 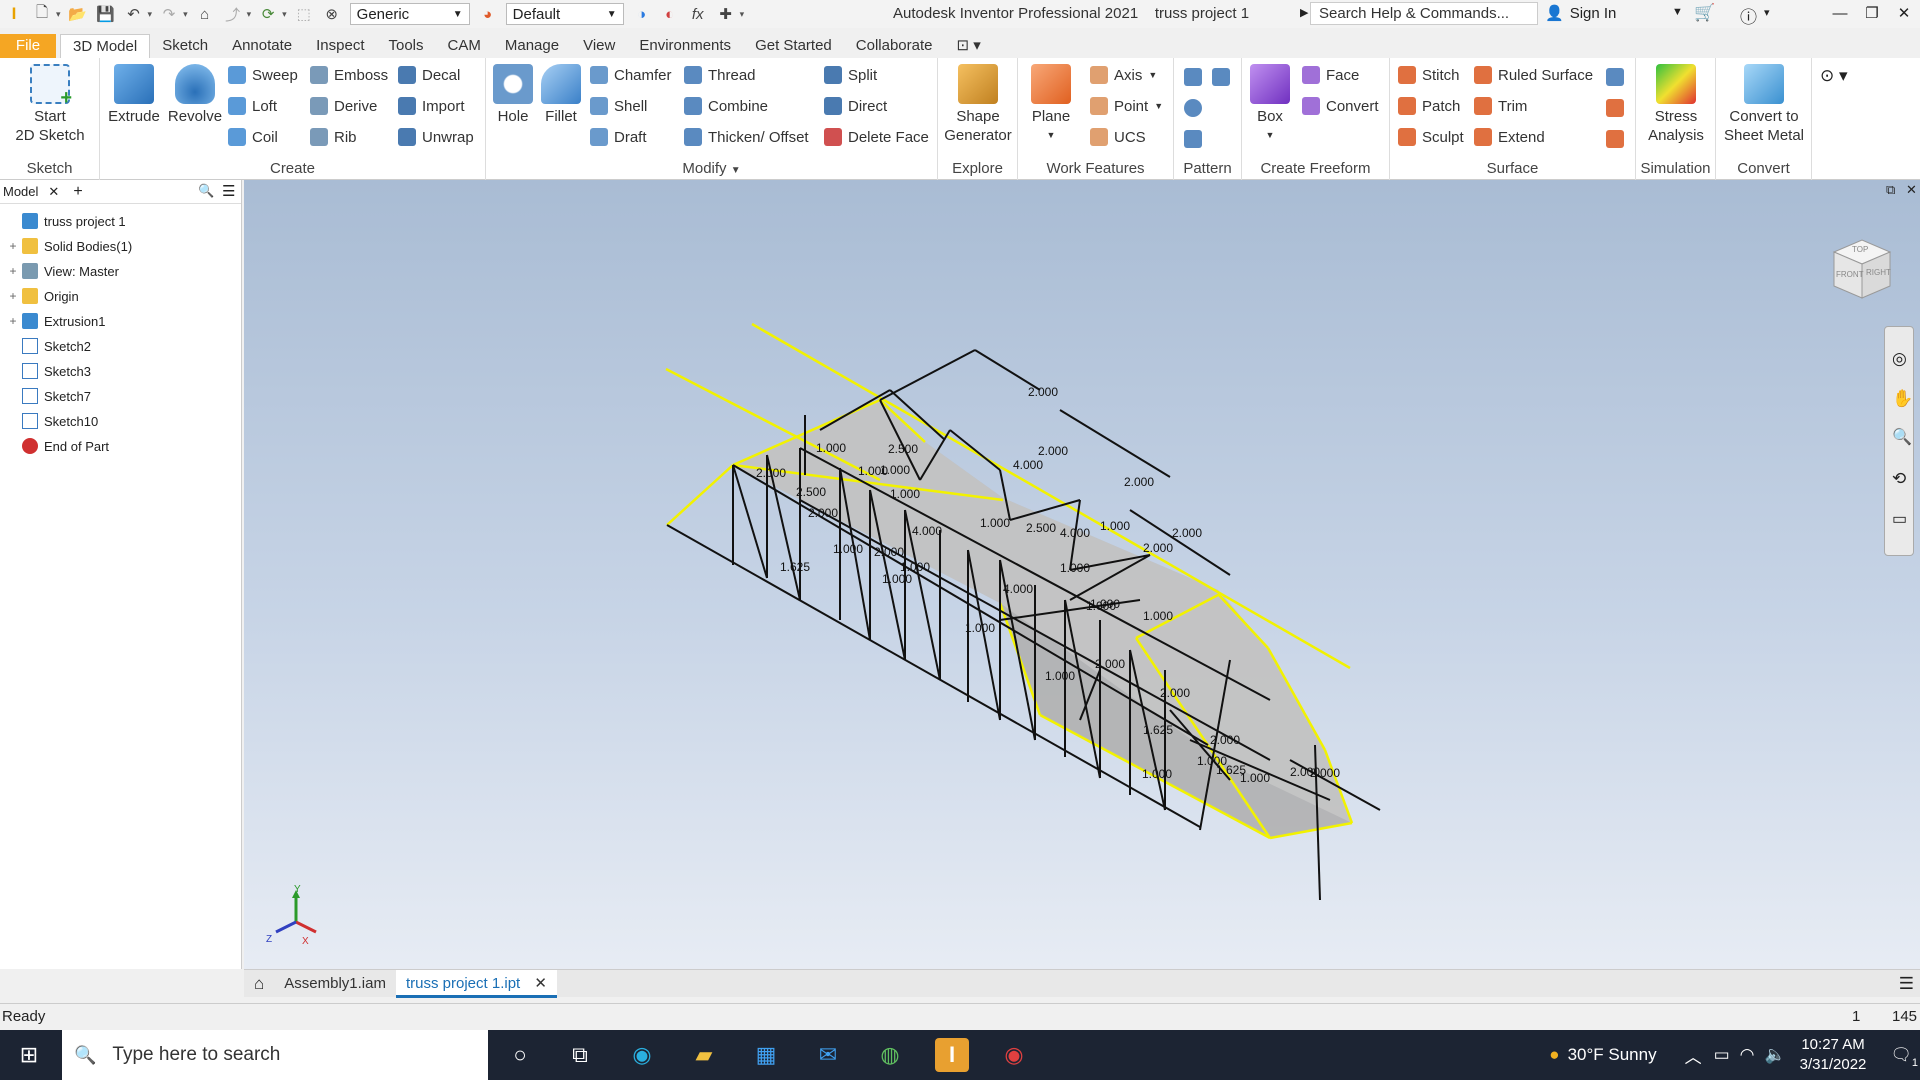 What do you see at coordinates (1693, 1055) in the screenshot?
I see `chevron-up-icon: ︿` at bounding box center [1693, 1055].